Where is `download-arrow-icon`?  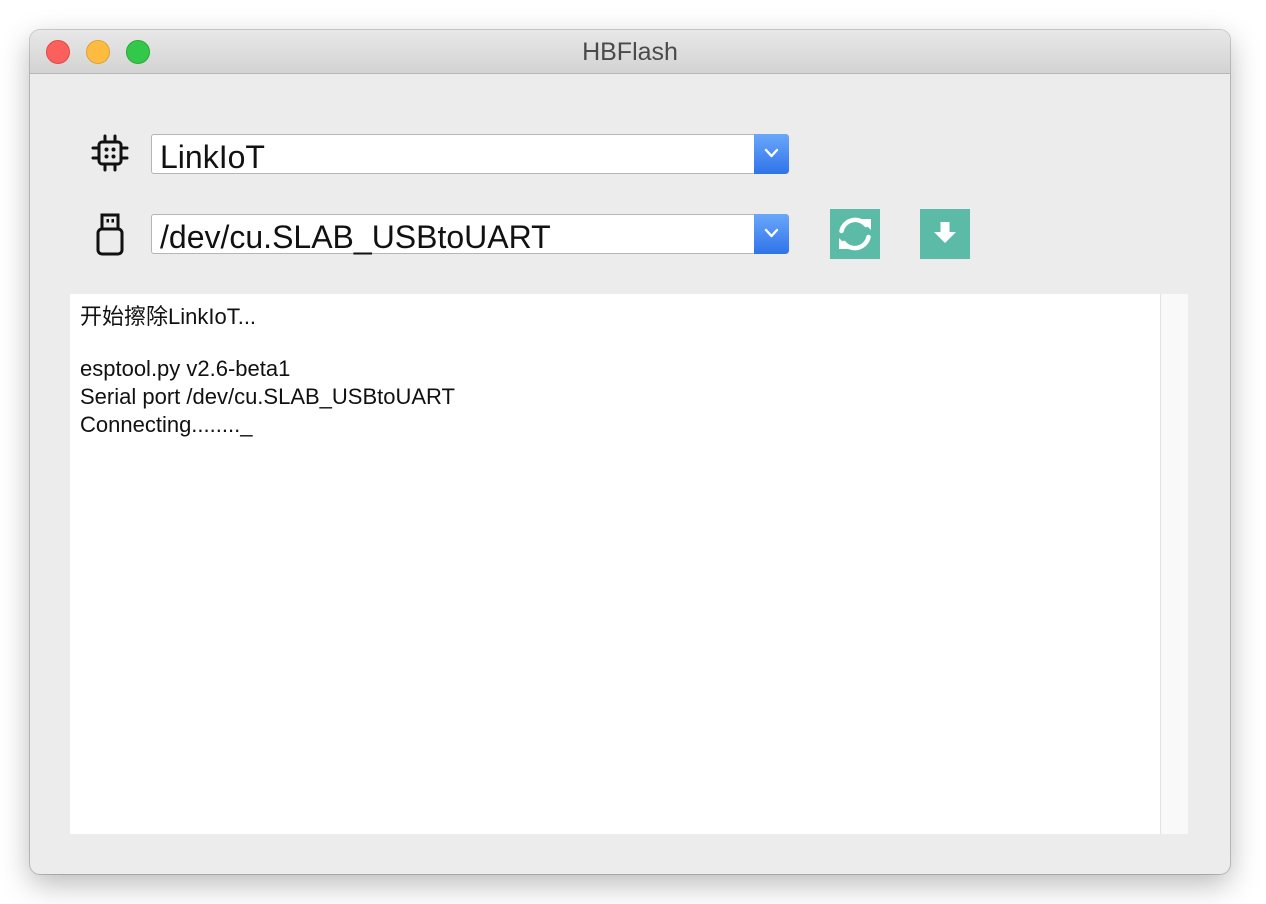
download-arrow-icon is located at coordinates (945, 232).